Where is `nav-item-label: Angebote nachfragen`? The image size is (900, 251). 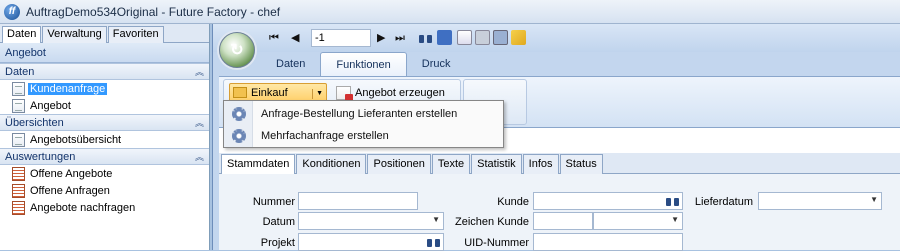
nav-item-label: Angebote nachfragen is located at coordinates (83, 207).